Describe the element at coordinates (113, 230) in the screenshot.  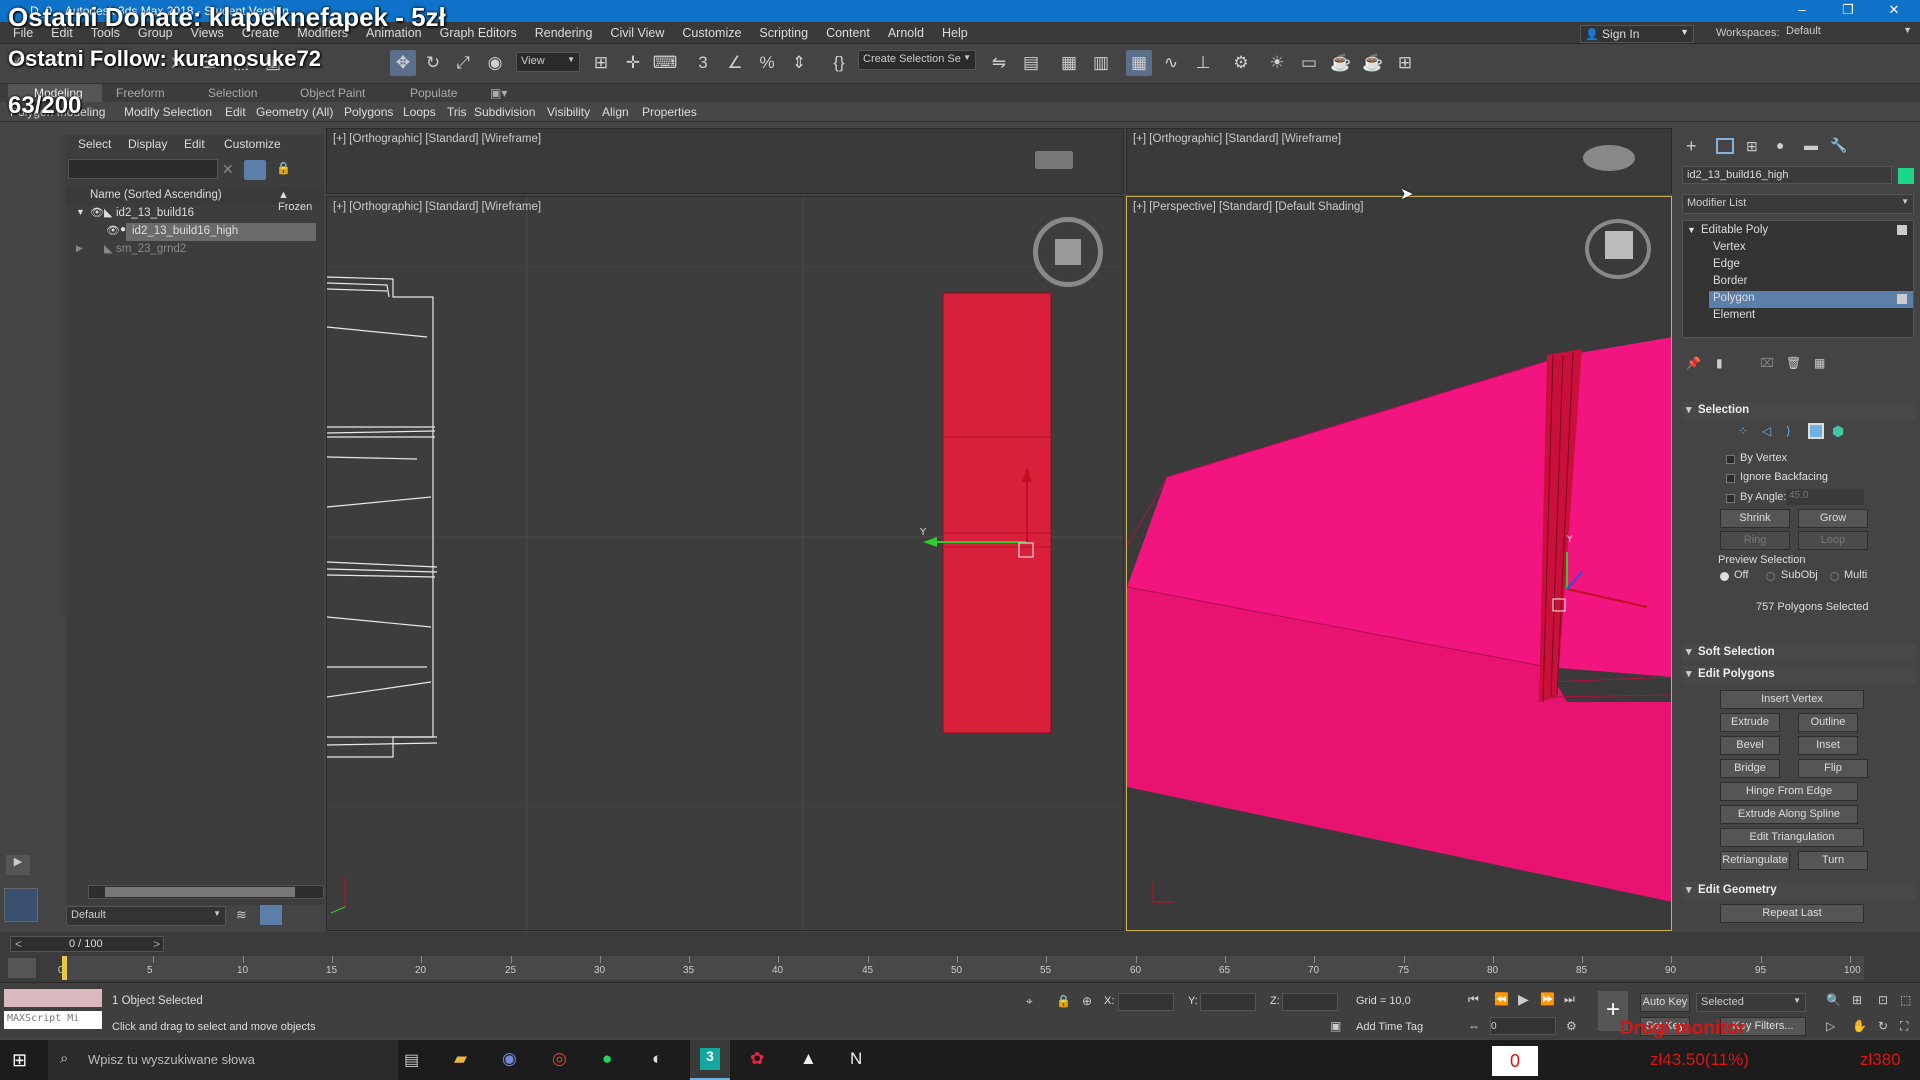
I see `eye-icon: 👁` at that location.